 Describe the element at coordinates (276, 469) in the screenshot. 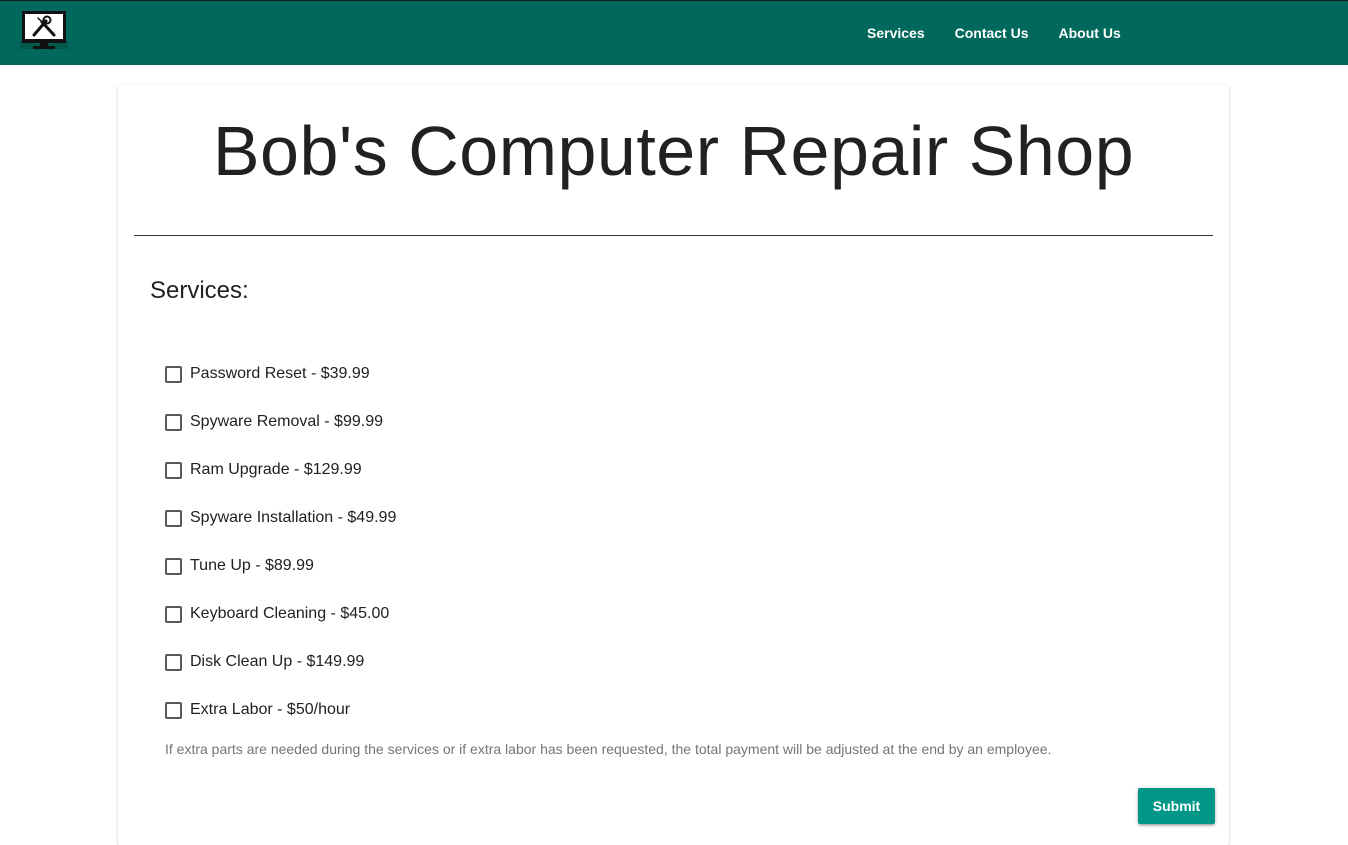

I see `service-label: Ram Upgrade - $129.99` at that location.